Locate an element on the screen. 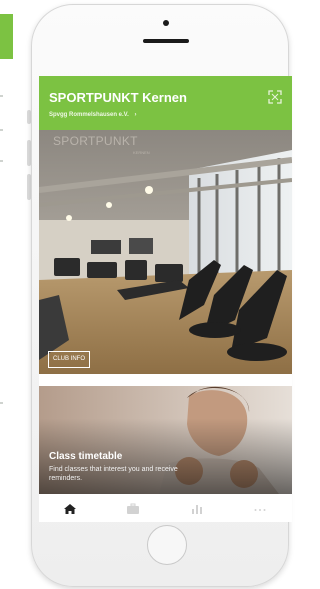 The image size is (320, 589). expand-icon is located at coordinates (275, 97).